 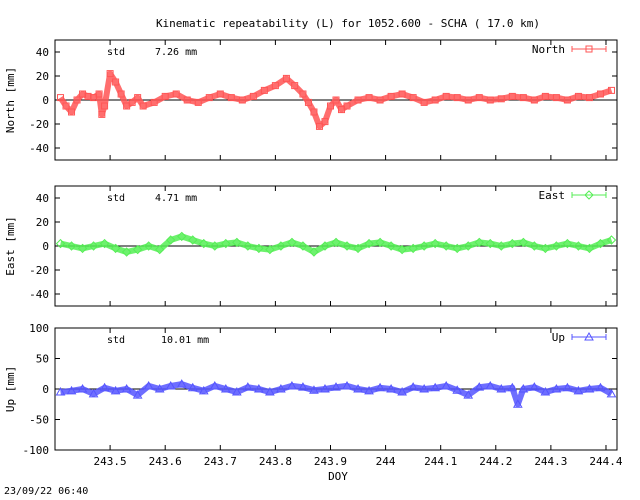 I want to click on east-y-axis-label: East [mm], so click(x=10, y=246).